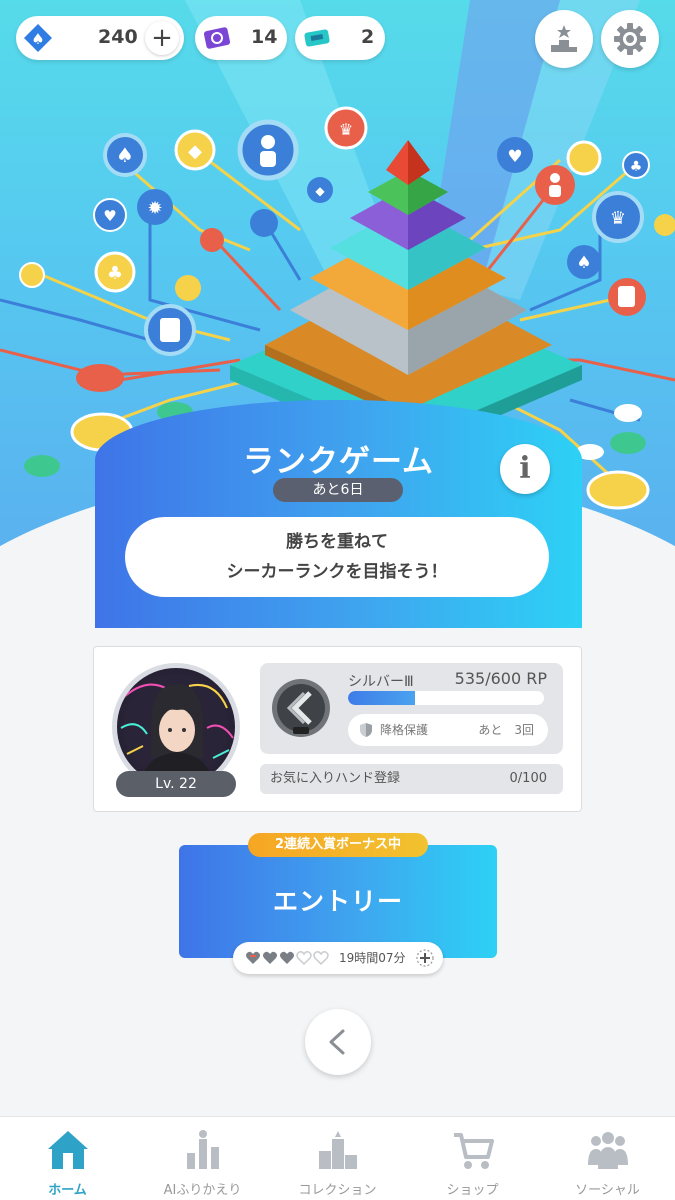 This screenshot has width=675, height=1200. What do you see at coordinates (202, 1190) in the screenshot?
I see `nav-label-ai-review: AIふりかえり` at bounding box center [202, 1190].